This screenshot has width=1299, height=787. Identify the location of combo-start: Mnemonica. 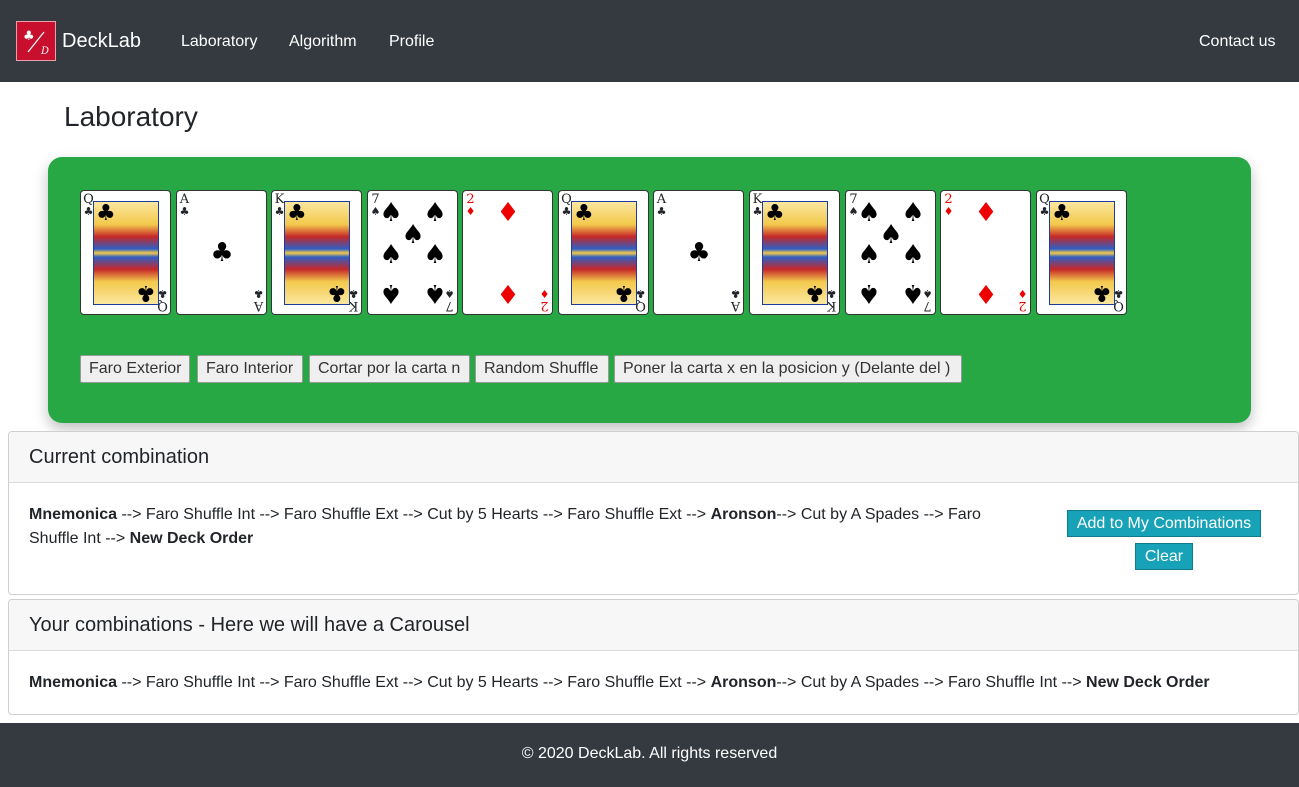
(73, 682).